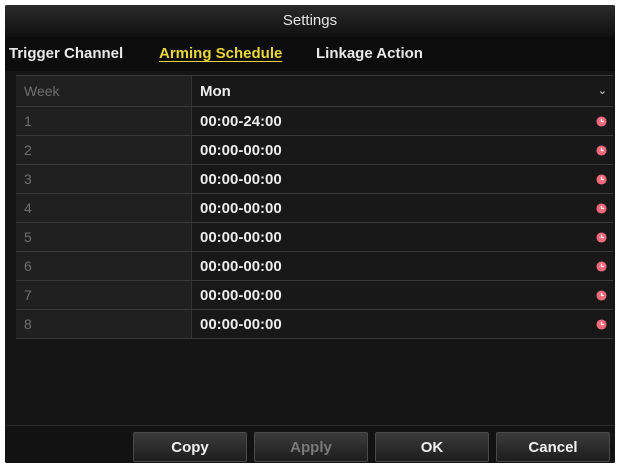 This screenshot has width=620, height=468. I want to click on period-index: 1, so click(104, 121).